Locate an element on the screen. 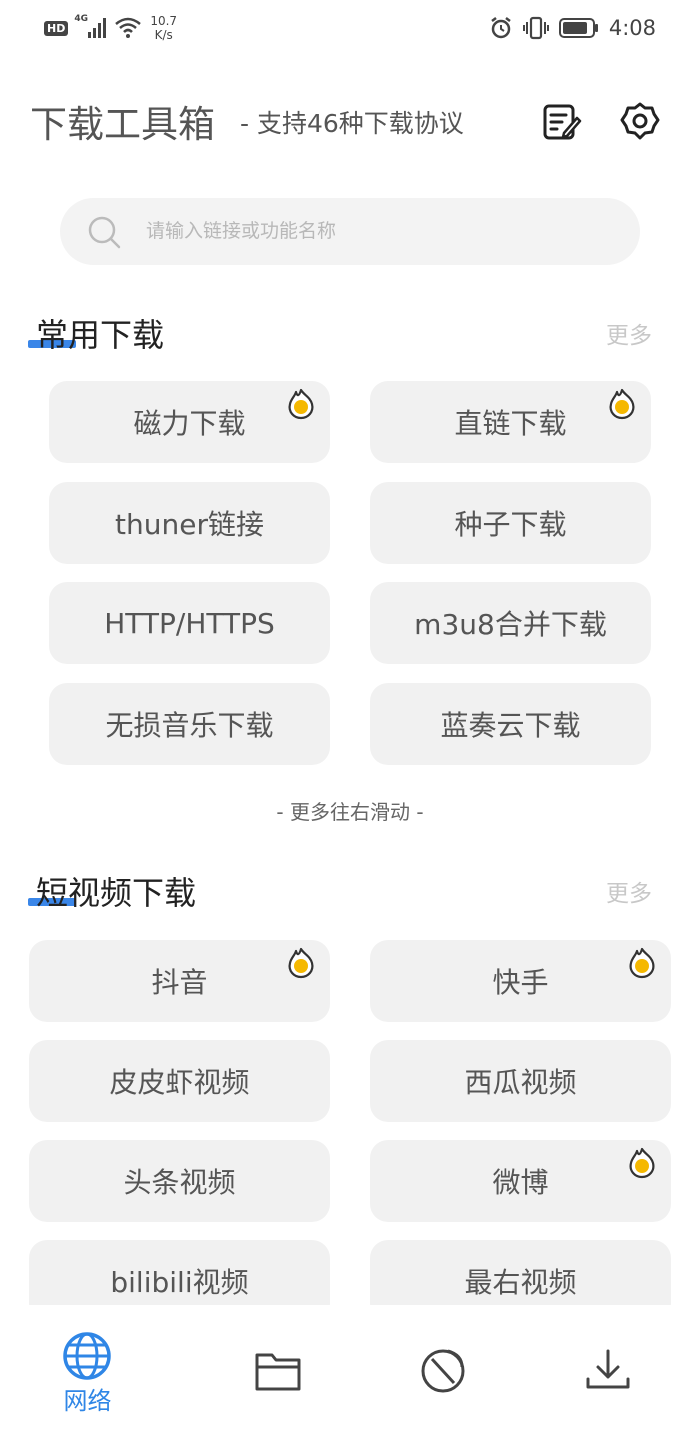 This screenshot has width=700, height=1433. download-option-card: 无损音乐下载 is located at coordinates (189, 724).